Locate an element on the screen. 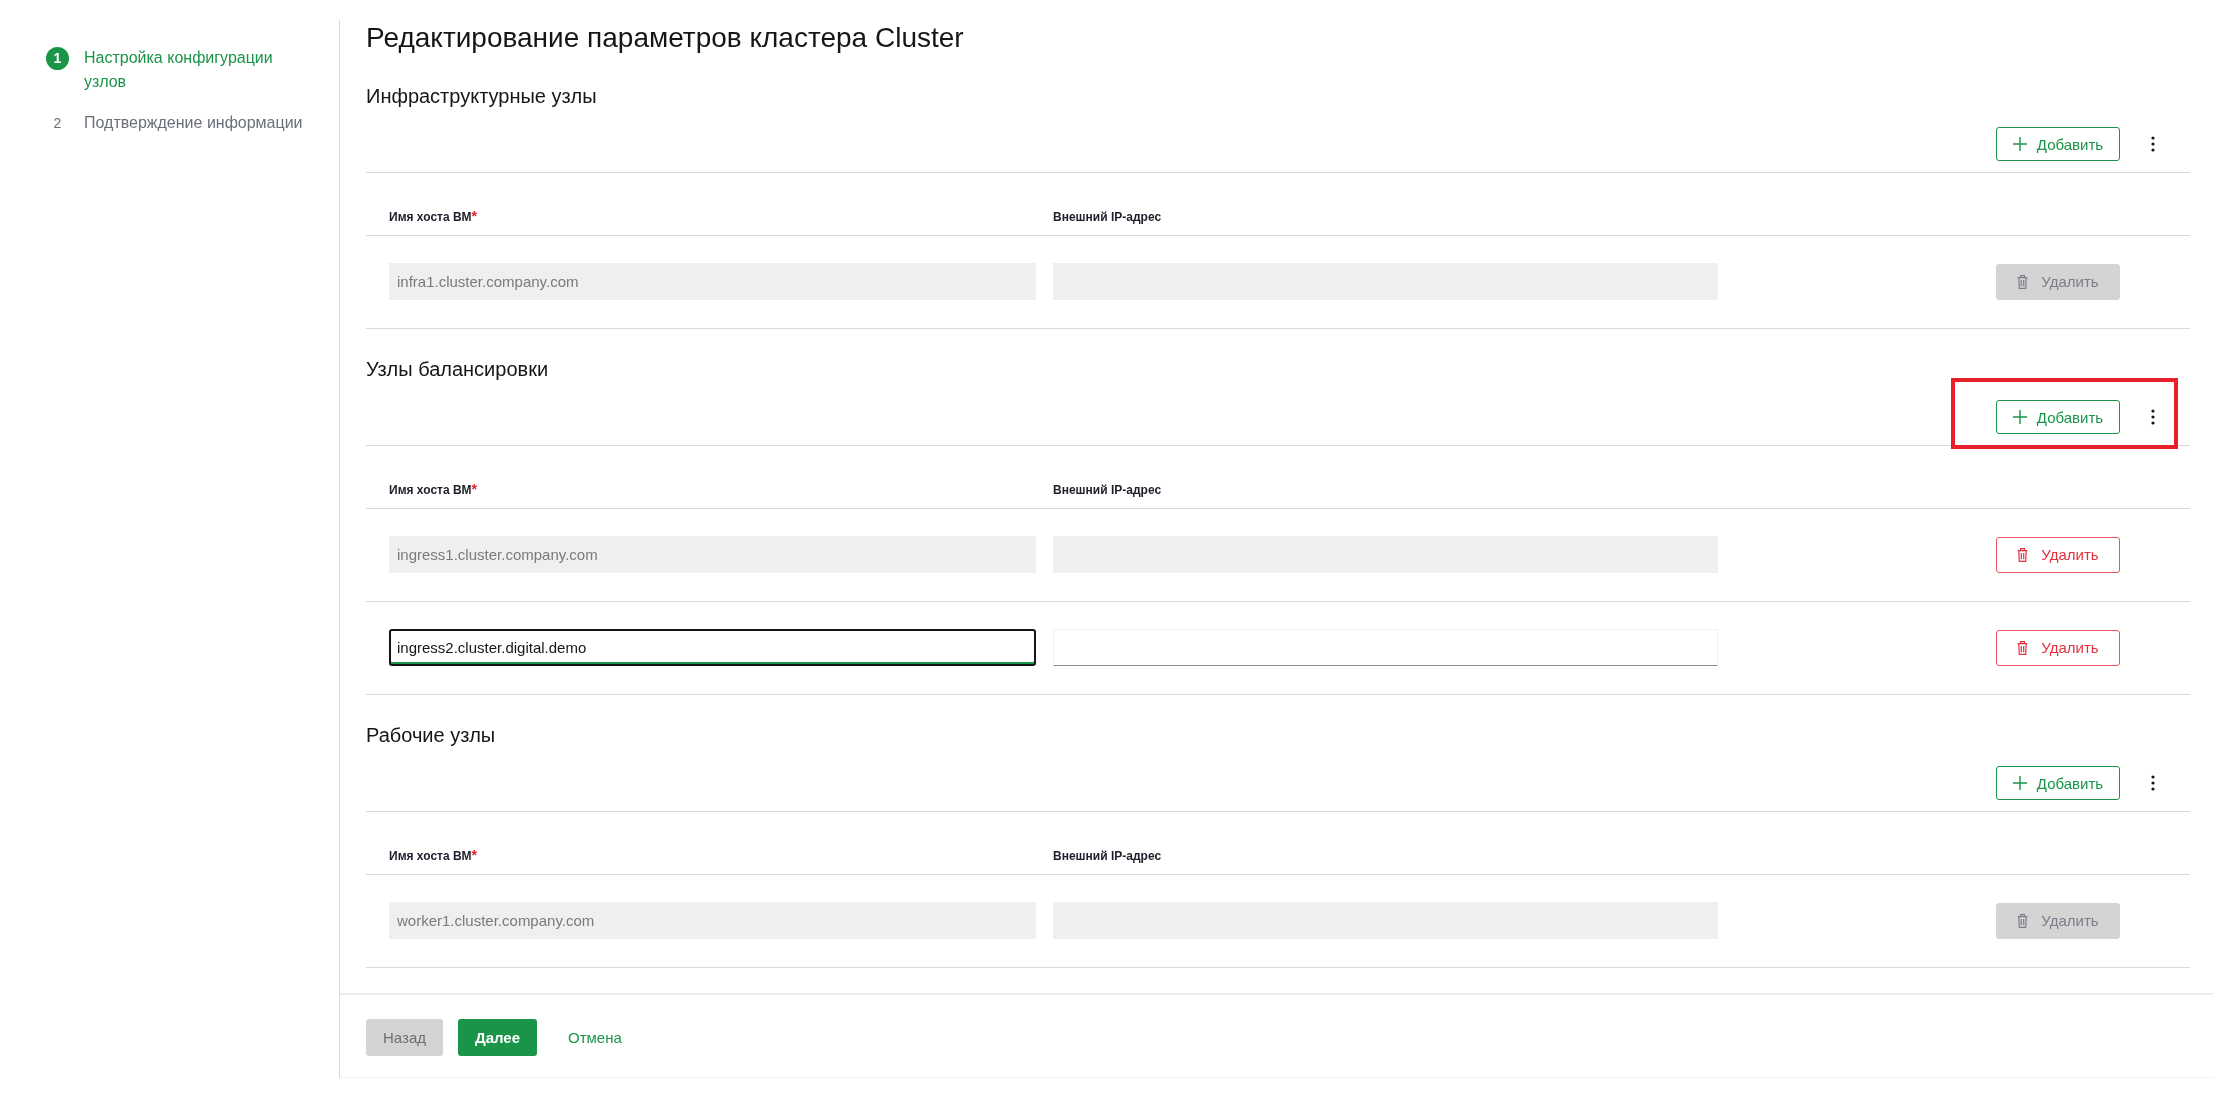  hostname-field: infra1.cluster.company.com is located at coordinates (712, 281).